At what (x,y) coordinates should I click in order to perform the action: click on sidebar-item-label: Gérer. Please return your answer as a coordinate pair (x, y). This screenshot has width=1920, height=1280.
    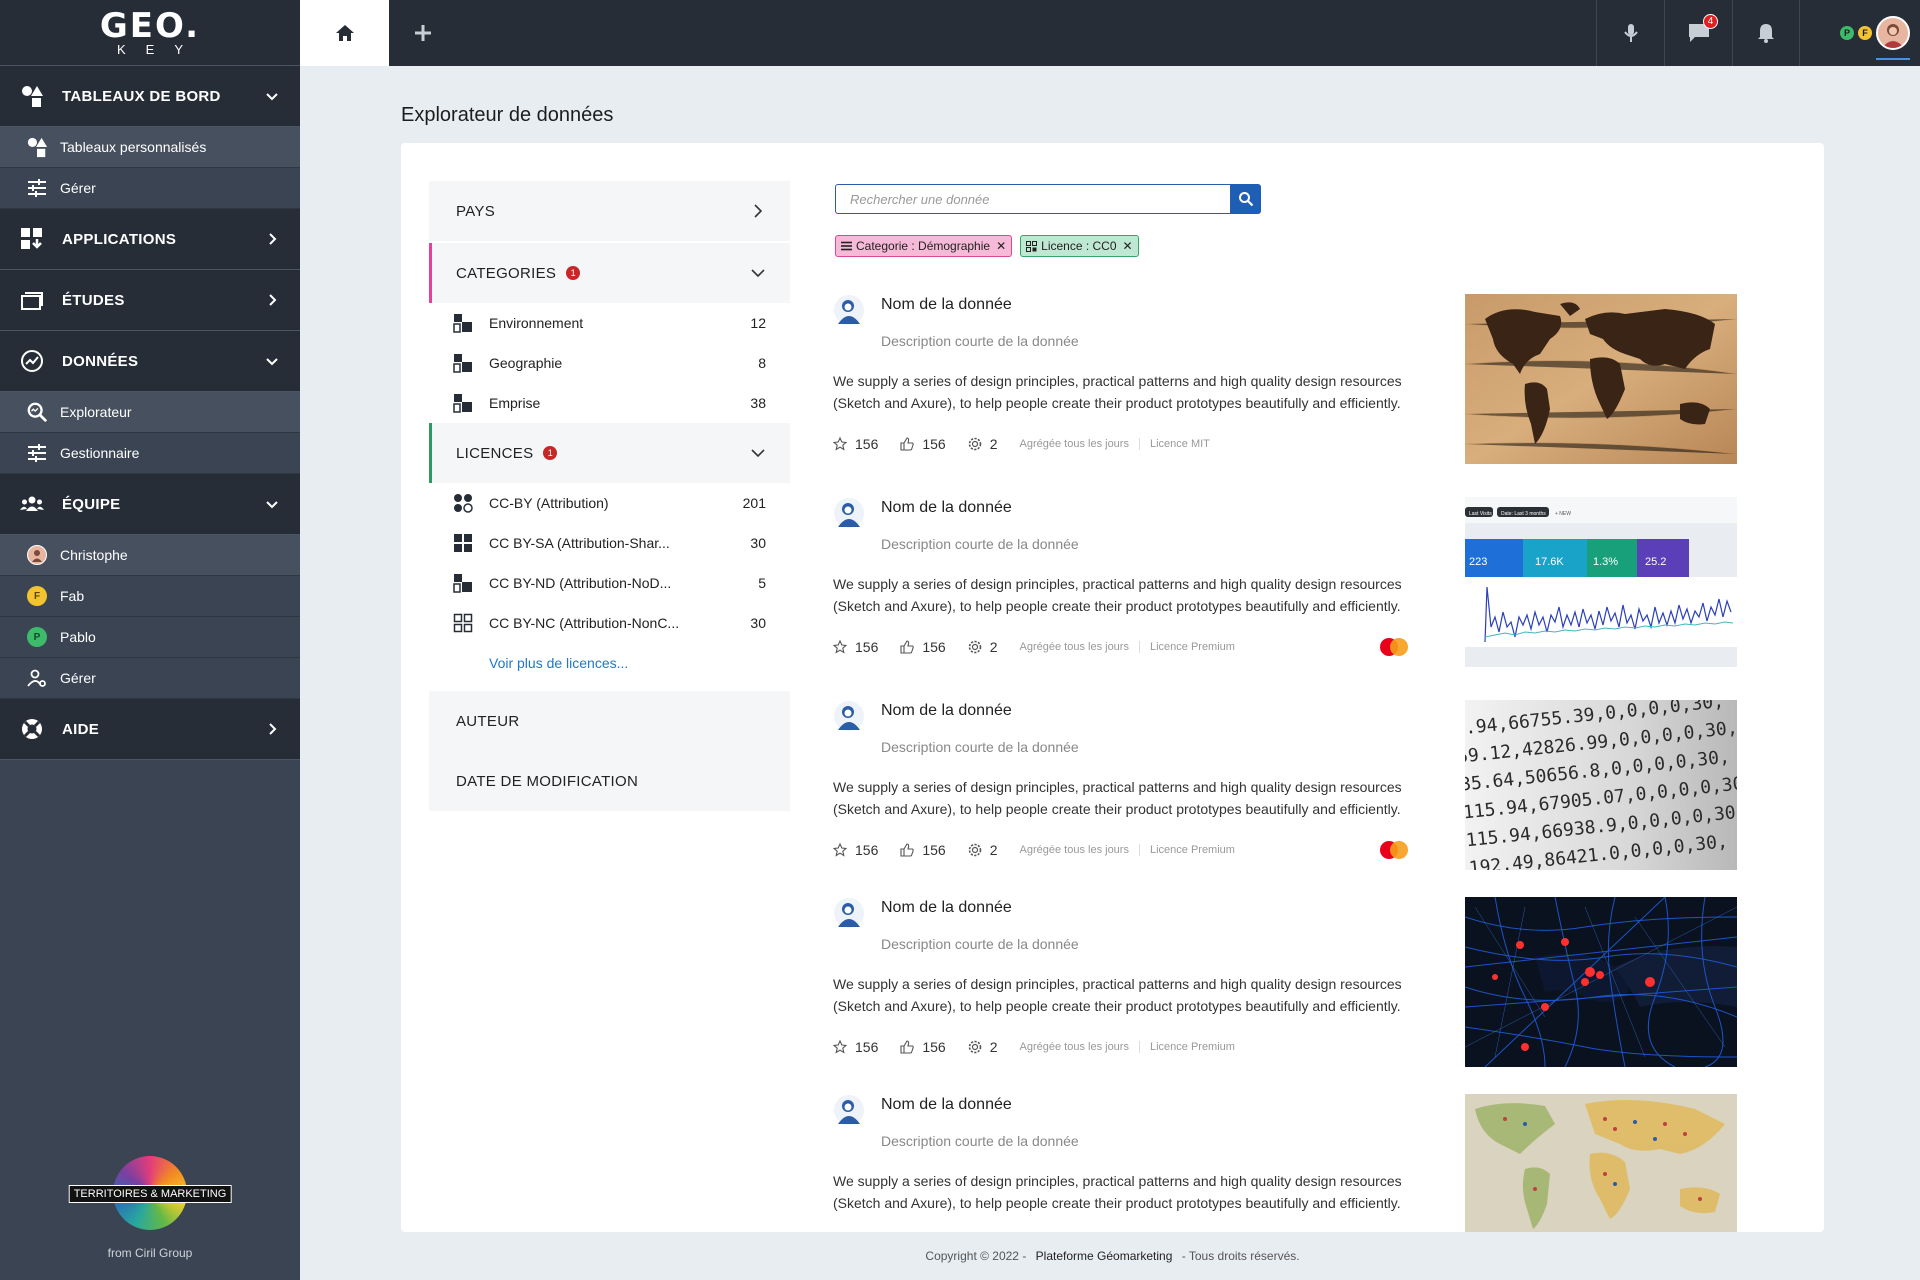
    Looking at the image, I should click on (78, 678).